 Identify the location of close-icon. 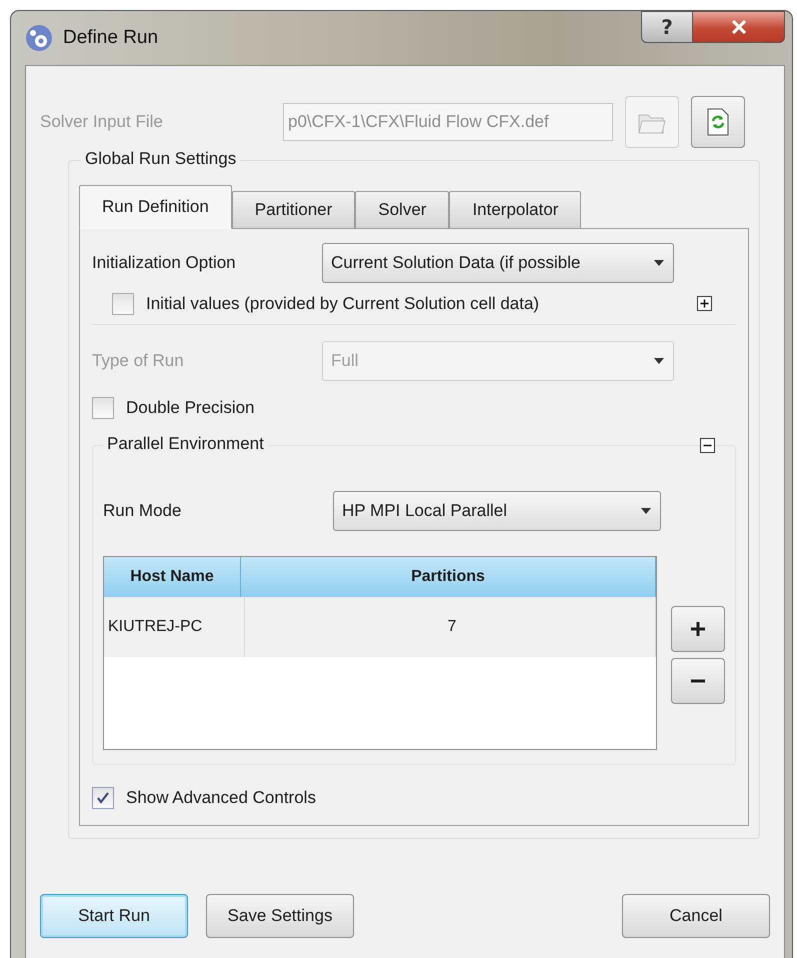
(739, 27).